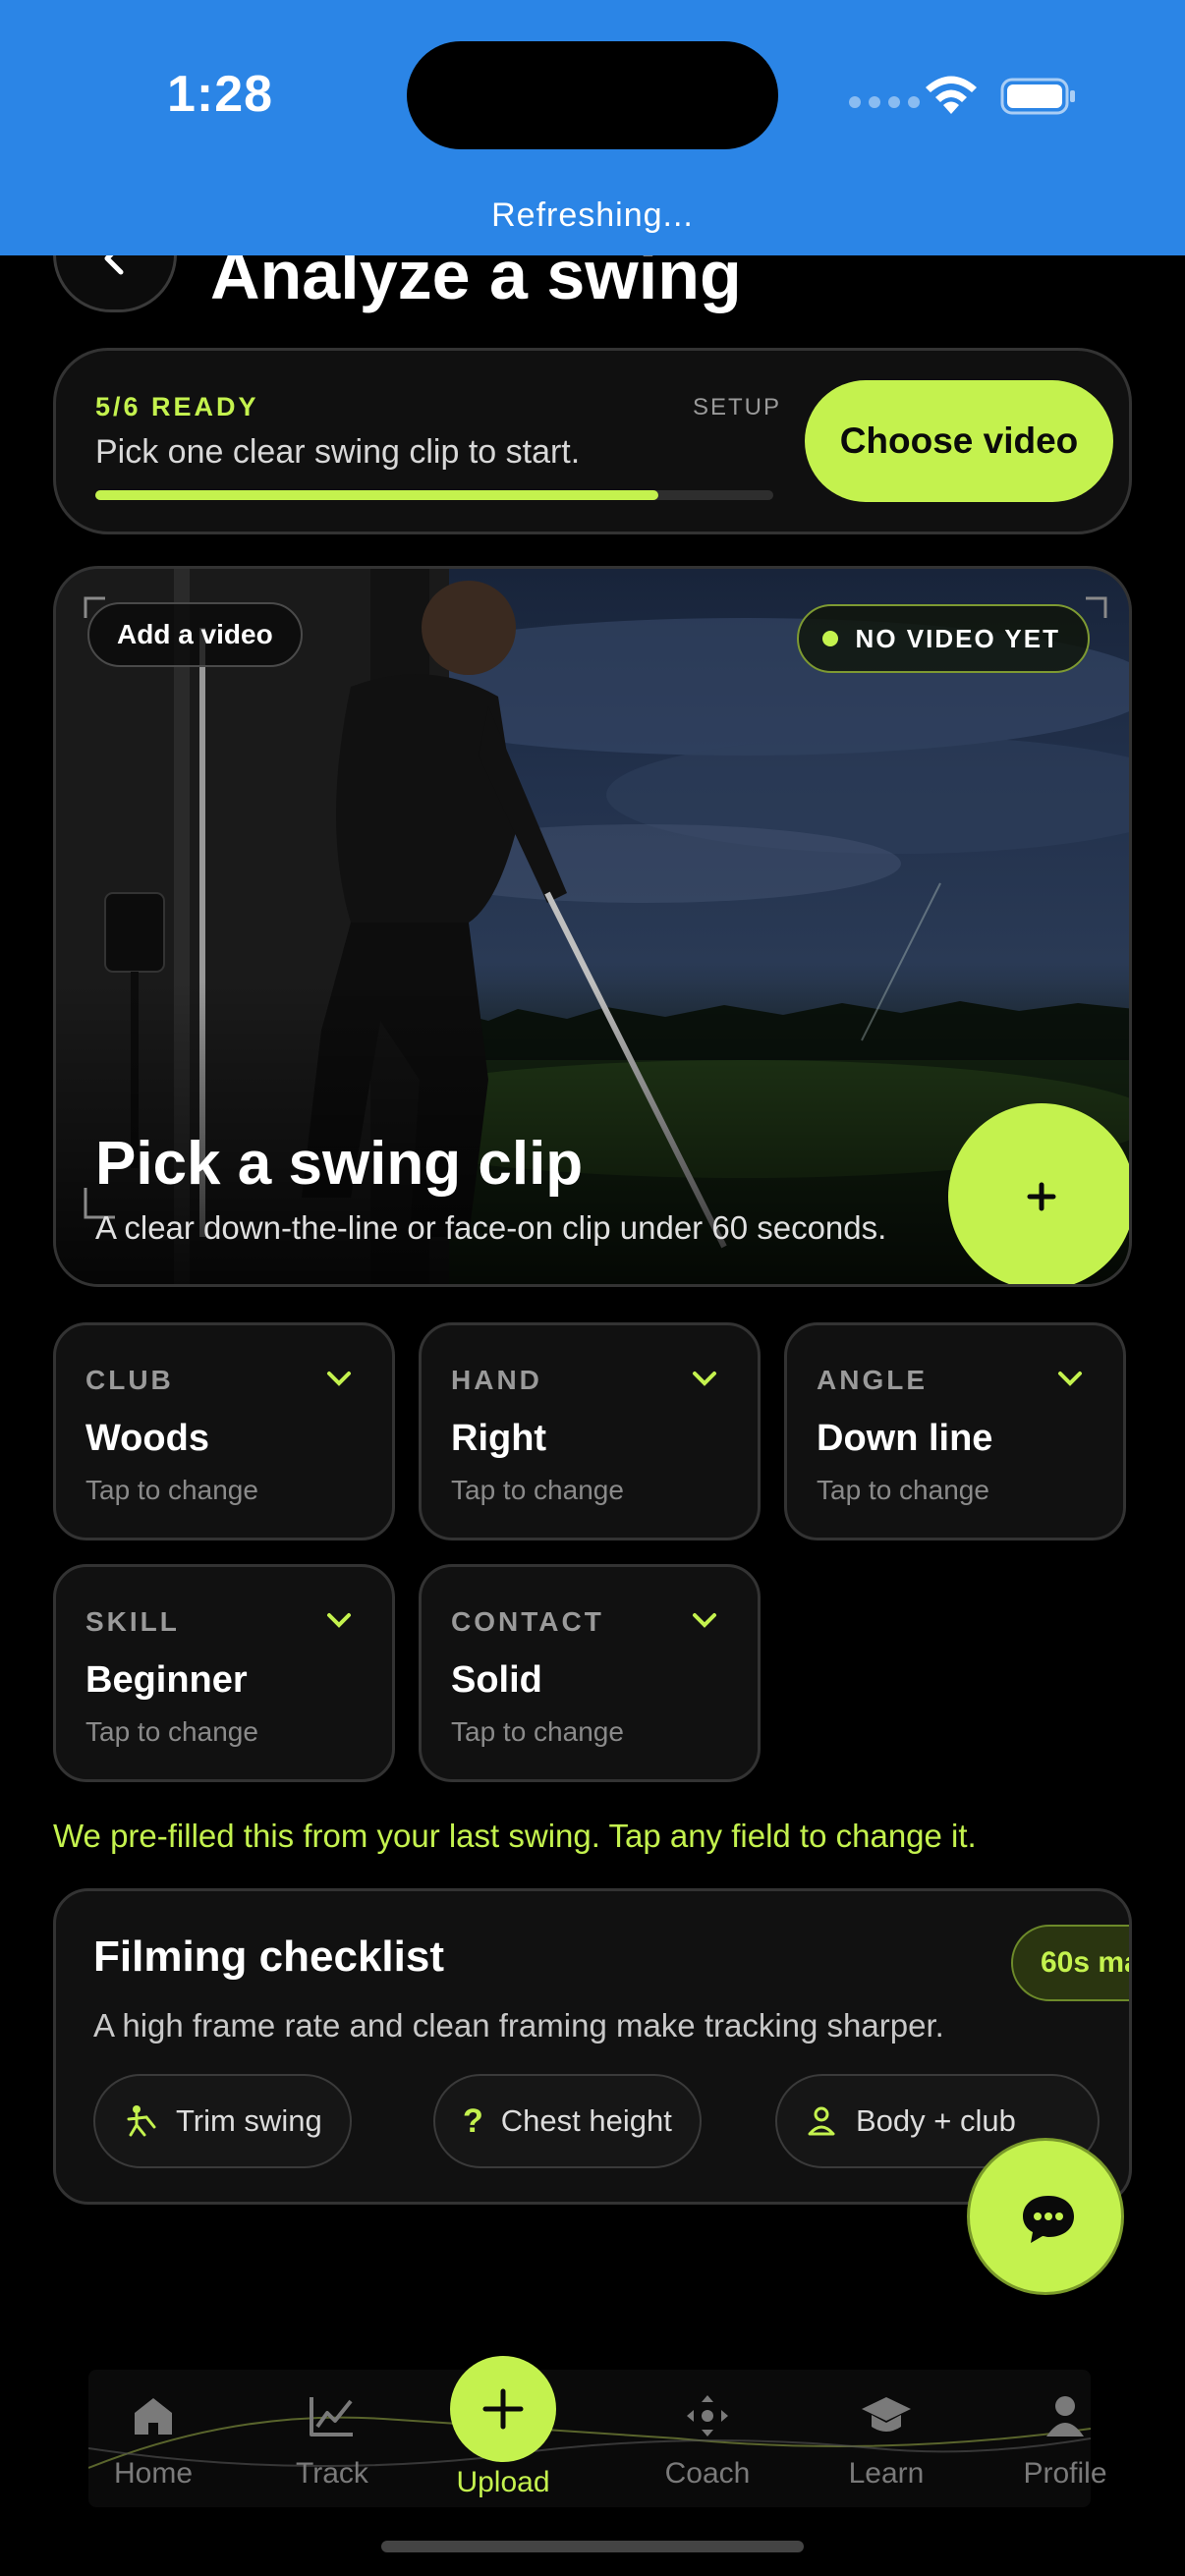 The height and width of the screenshot is (2576, 1185). I want to click on nav-track: Track, so click(333, 2442).